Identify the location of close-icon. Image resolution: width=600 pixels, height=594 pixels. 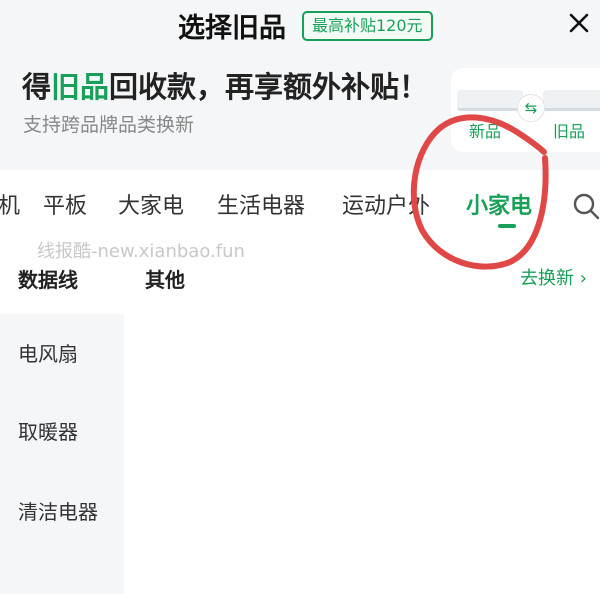
(579, 23).